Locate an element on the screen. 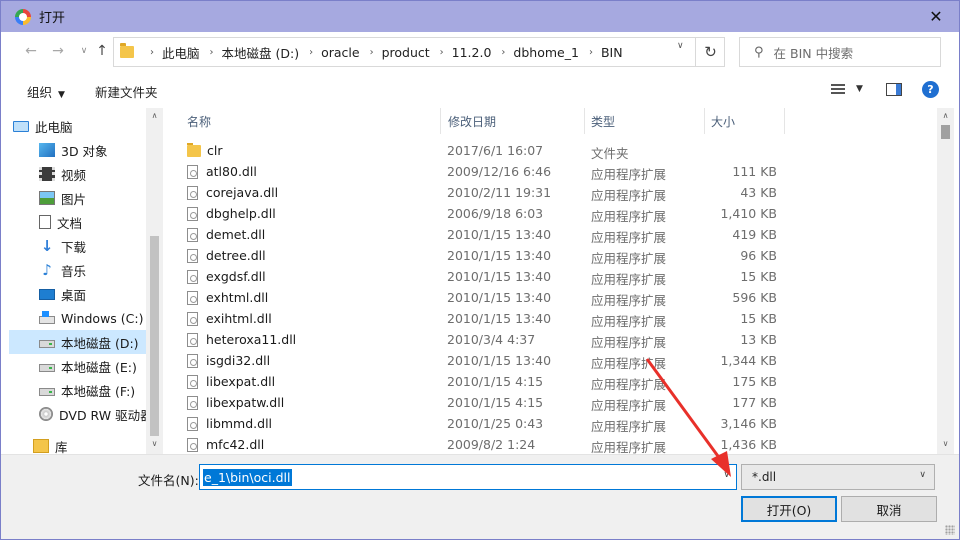 This screenshot has width=960, height=540. file-date: 2010/1/15 4:15 is located at coordinates (495, 402).